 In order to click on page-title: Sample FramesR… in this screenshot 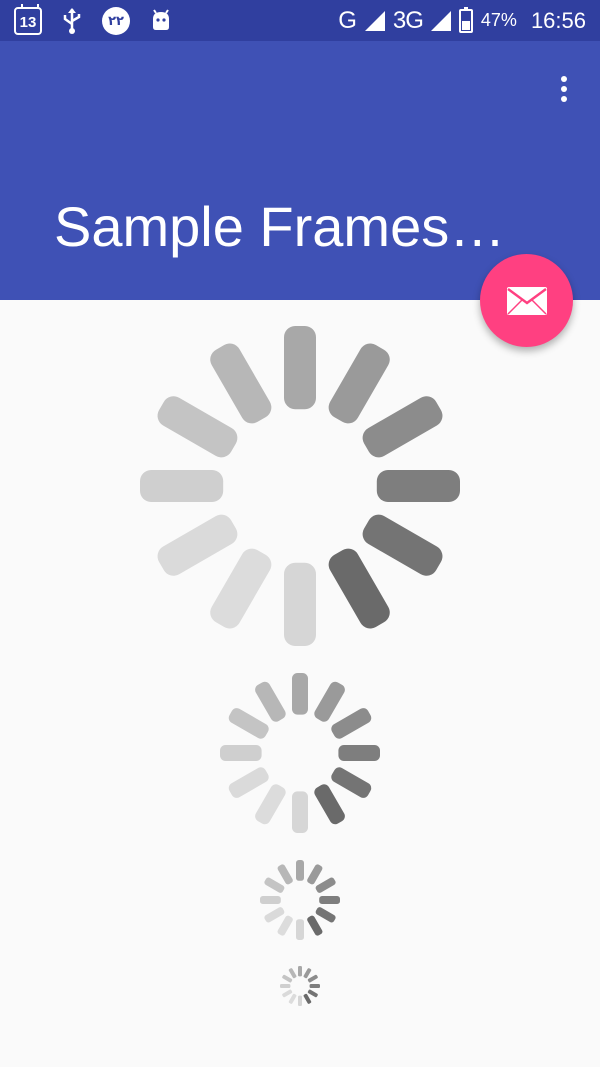, I will do `click(289, 226)`.